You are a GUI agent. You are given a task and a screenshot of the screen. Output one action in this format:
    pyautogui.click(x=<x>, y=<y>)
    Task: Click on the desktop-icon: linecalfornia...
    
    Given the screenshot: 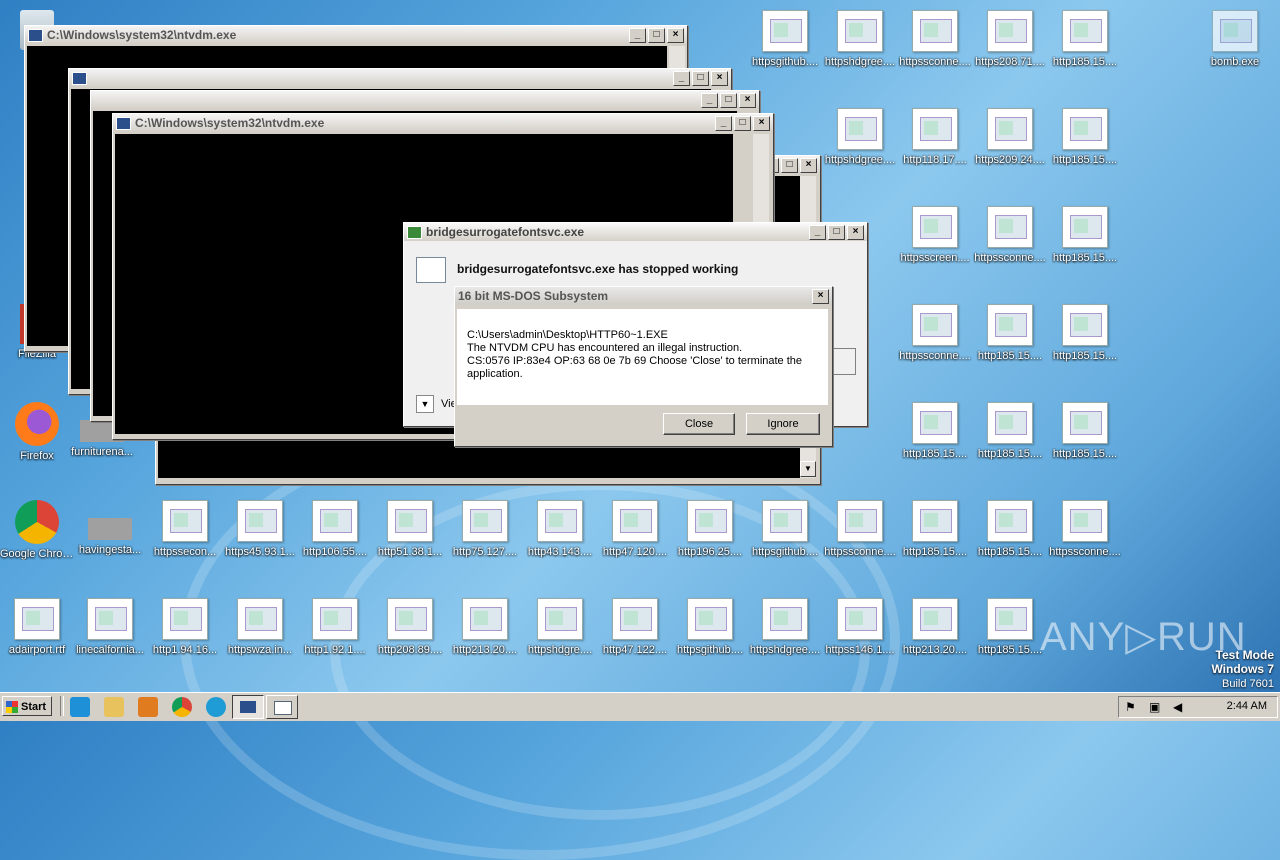 What is the action you would take?
    pyautogui.click(x=110, y=627)
    